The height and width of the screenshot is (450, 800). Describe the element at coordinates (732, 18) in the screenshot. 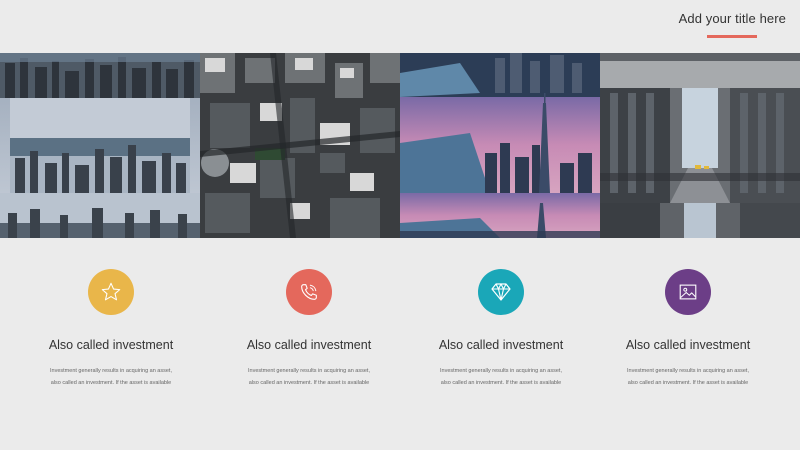

I see `slide-title: Add your title here` at that location.